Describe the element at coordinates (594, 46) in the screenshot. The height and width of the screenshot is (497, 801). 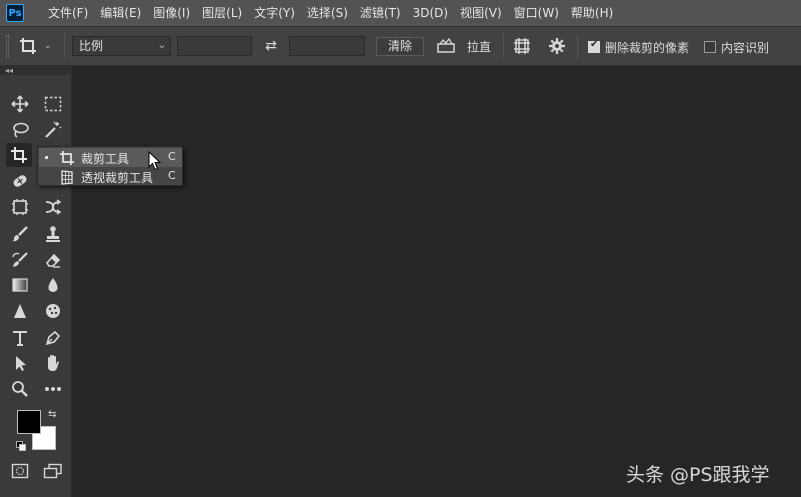
I see `delete-cropped-checkbox` at that location.